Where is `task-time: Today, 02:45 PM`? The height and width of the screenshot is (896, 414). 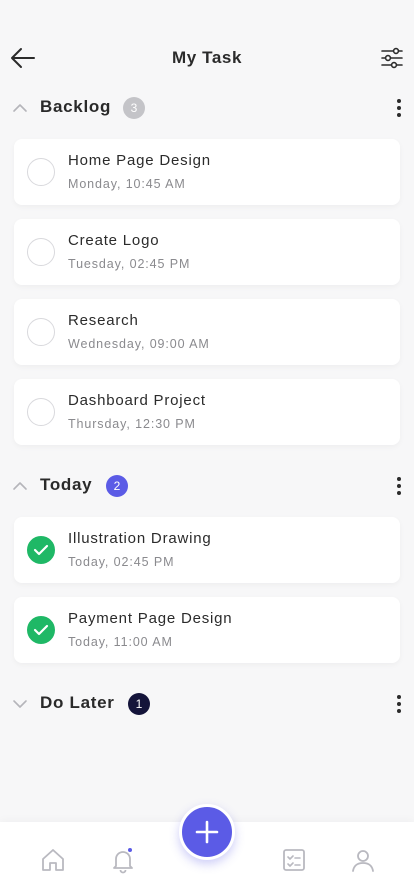
task-time: Today, 02:45 PM is located at coordinates (121, 562).